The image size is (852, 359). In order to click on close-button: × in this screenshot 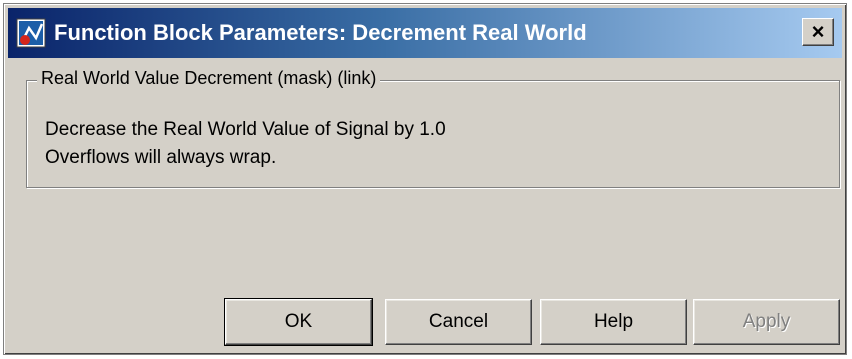, I will do `click(818, 32)`.